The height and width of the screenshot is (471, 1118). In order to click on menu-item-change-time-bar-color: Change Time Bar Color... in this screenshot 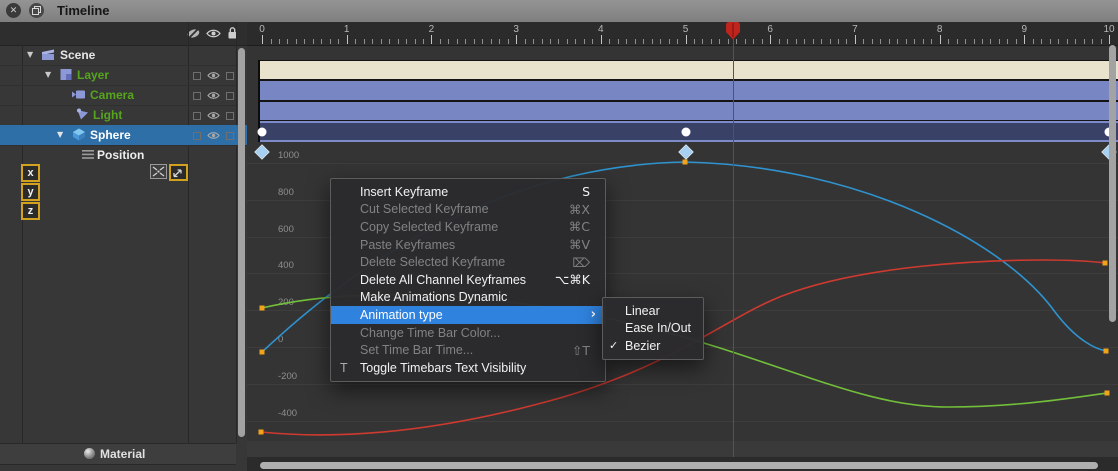, I will do `click(468, 333)`.